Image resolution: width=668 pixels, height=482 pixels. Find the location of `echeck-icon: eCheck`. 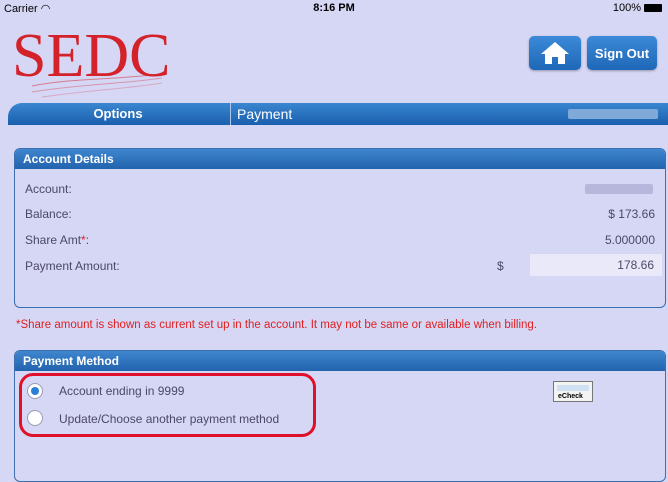

echeck-icon: eCheck is located at coordinates (573, 391).